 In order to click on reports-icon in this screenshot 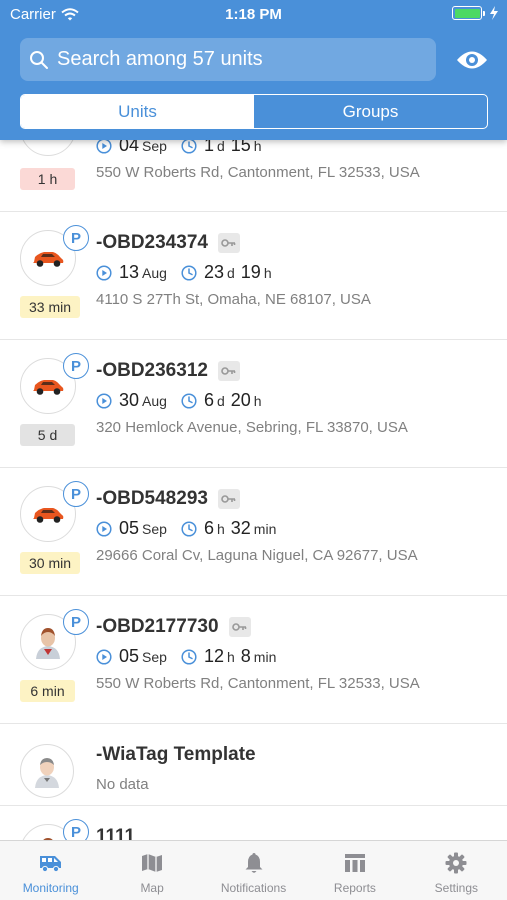, I will do `click(354, 863)`.